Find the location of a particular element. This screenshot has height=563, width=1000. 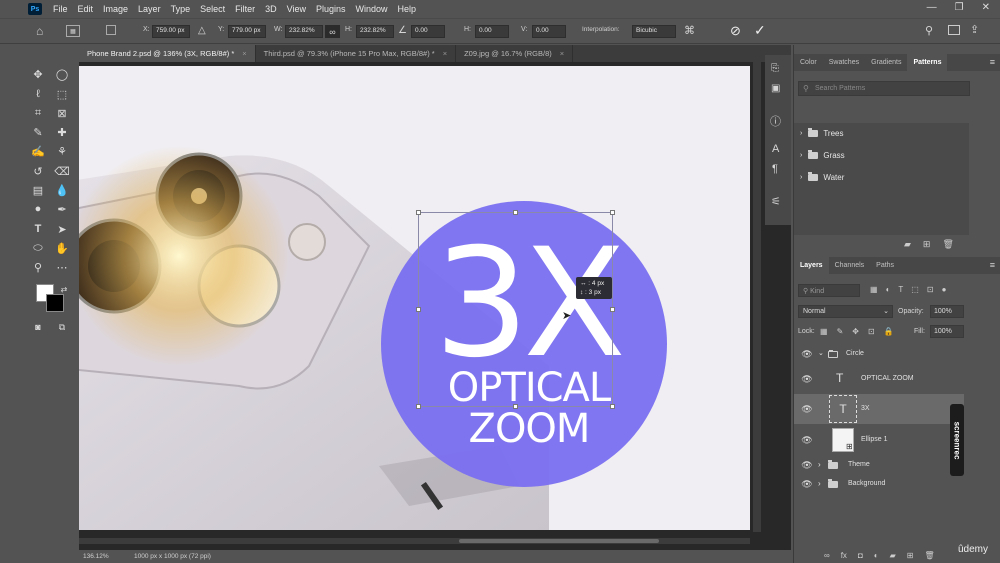

minimize-icon: — is located at coordinates (932, 7).